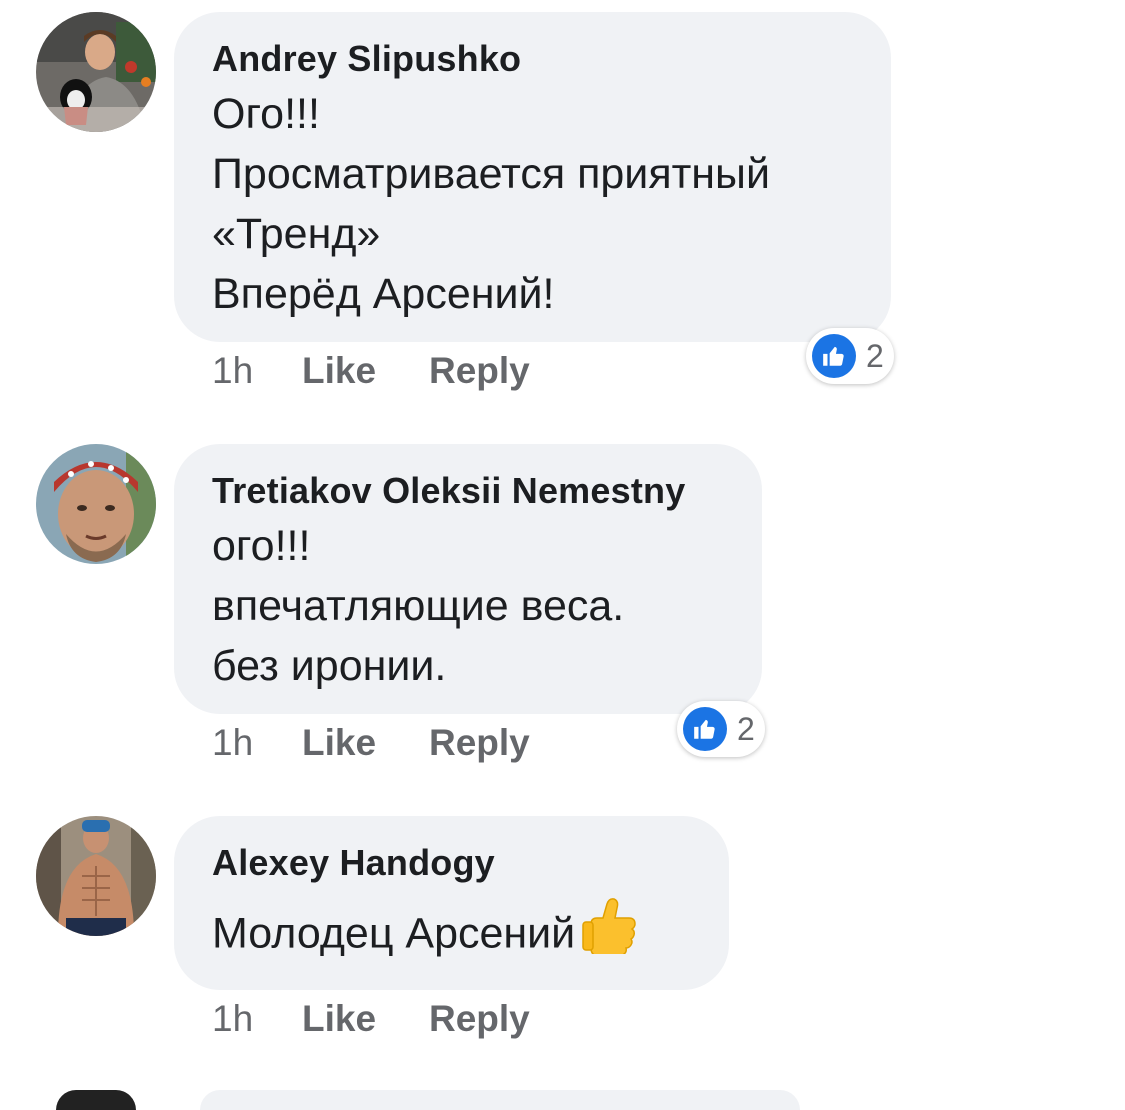 This screenshot has height=1110, width=1125. What do you see at coordinates (607, 932) in the screenshot?
I see `thumbs-up-emoji-icon` at bounding box center [607, 932].